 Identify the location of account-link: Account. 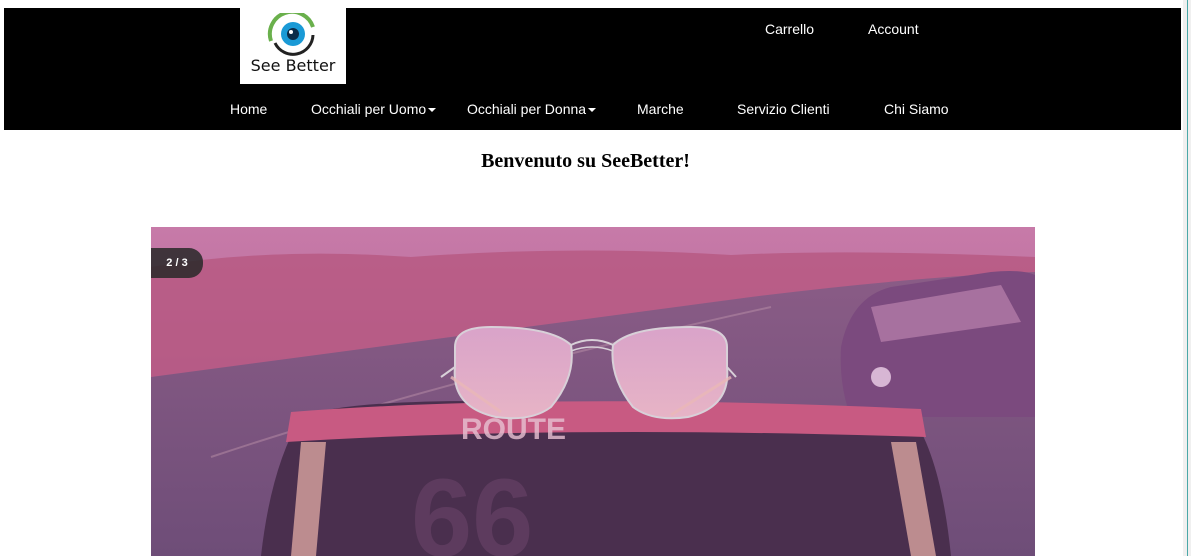
(893, 29).